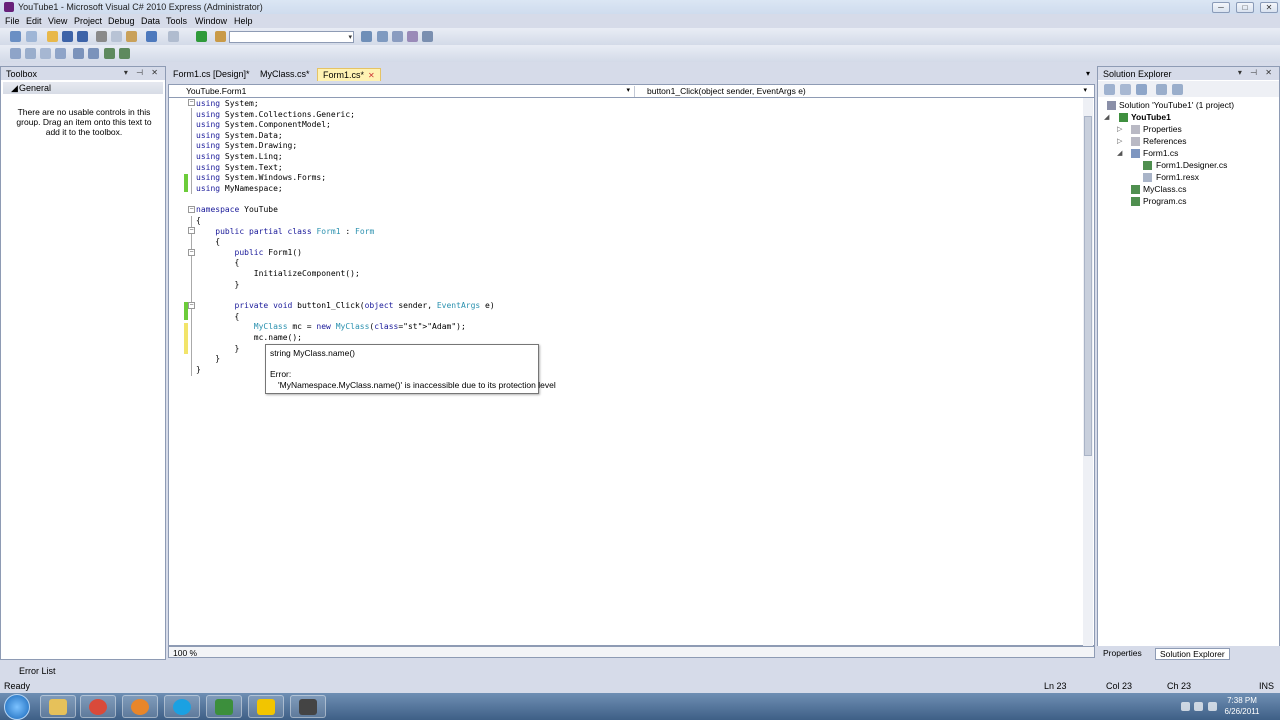 This screenshot has height=720, width=1280. Describe the element at coordinates (397, 36) in the screenshot. I see `object-browser-icon` at that location.